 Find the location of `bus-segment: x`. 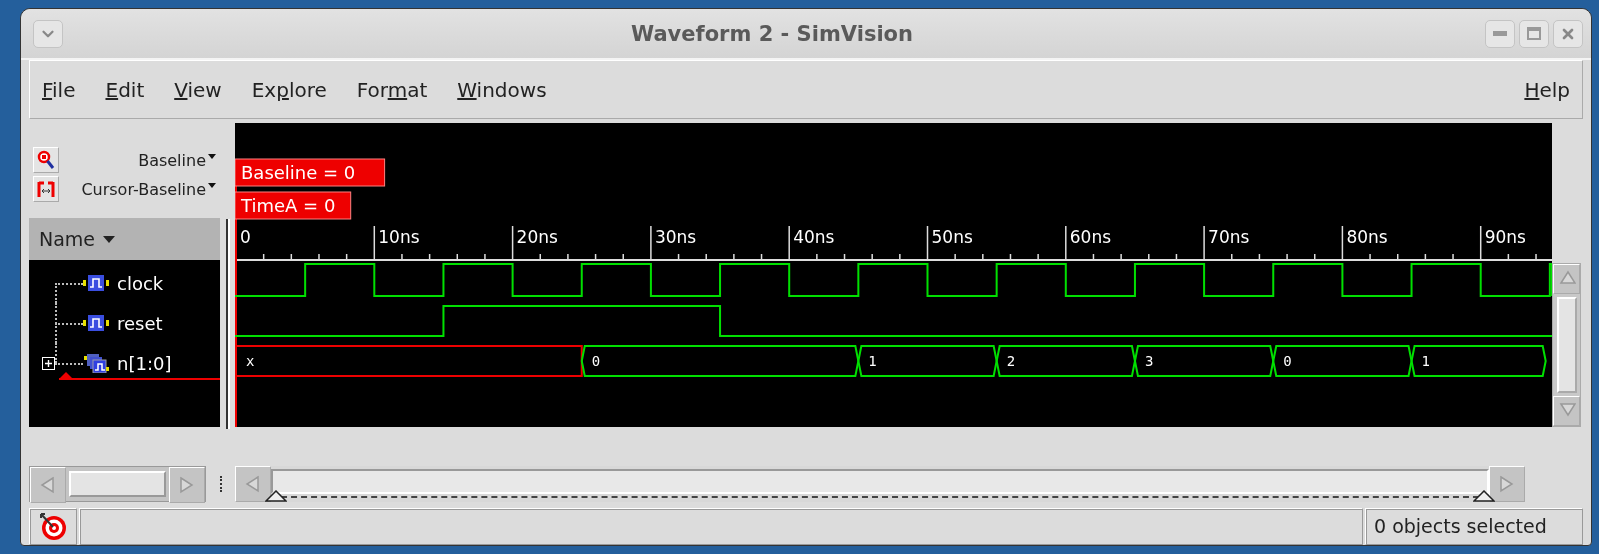

bus-segment: x is located at coordinates (409, 361).